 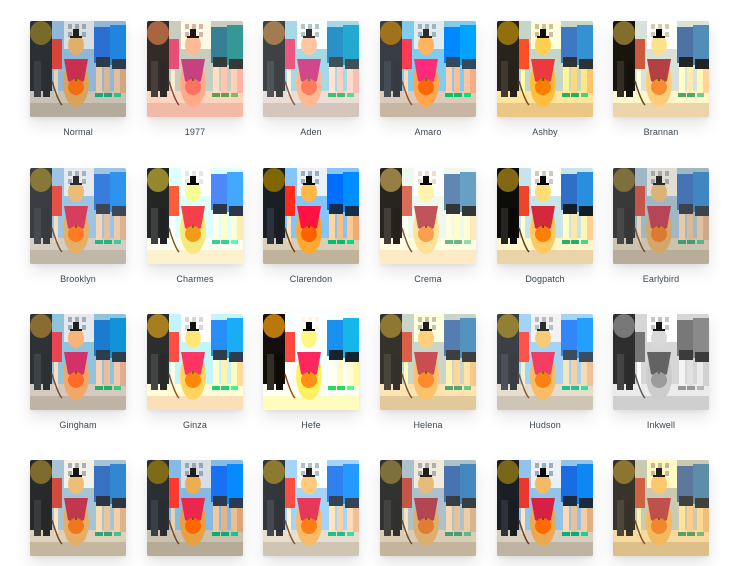 I want to click on filter-tile: Hefe, so click(x=311, y=372).